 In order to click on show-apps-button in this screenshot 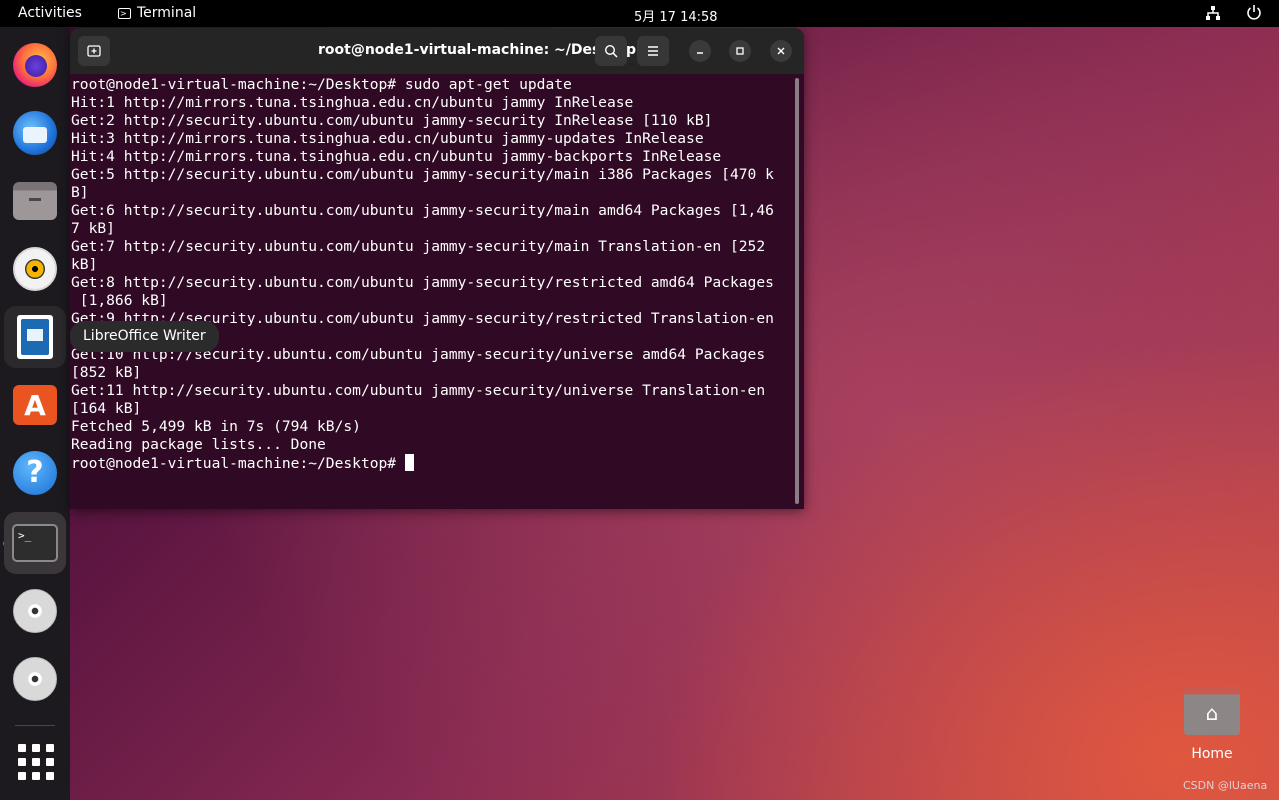, I will do `click(35, 761)`.